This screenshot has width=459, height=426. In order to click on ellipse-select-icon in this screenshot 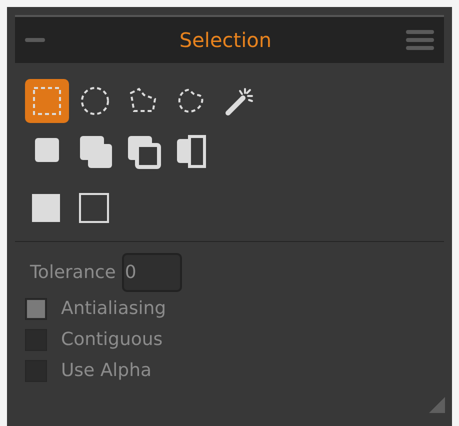, I will do `click(95, 101)`.